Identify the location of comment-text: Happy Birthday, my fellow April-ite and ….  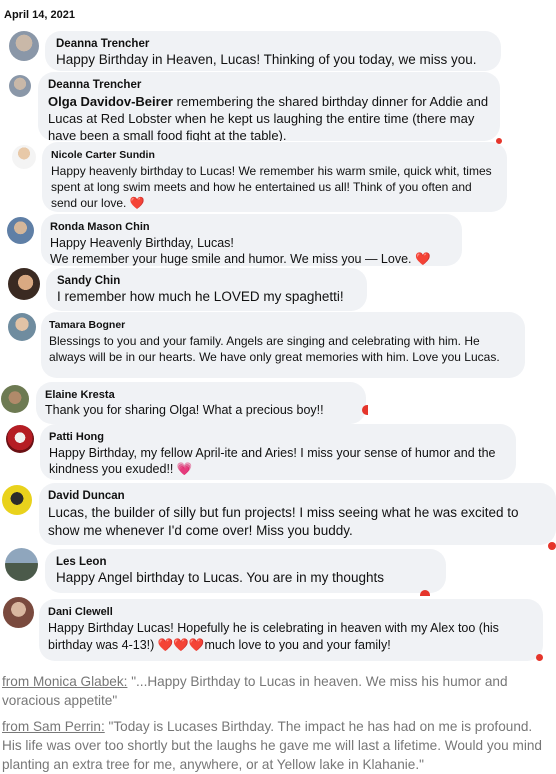
(277, 461).